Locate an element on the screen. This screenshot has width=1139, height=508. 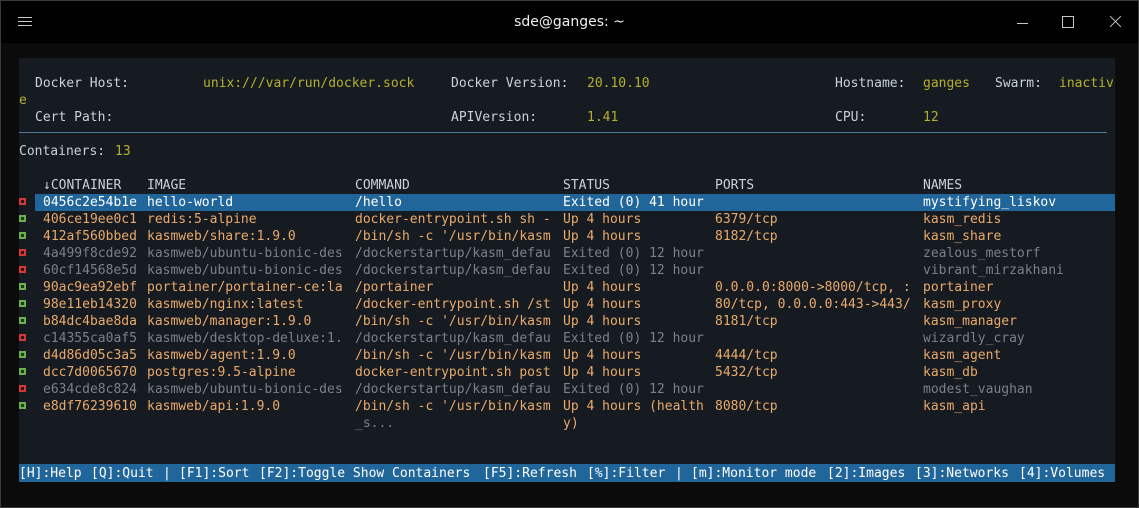
hostname-label: Hostname: is located at coordinates (870, 83).